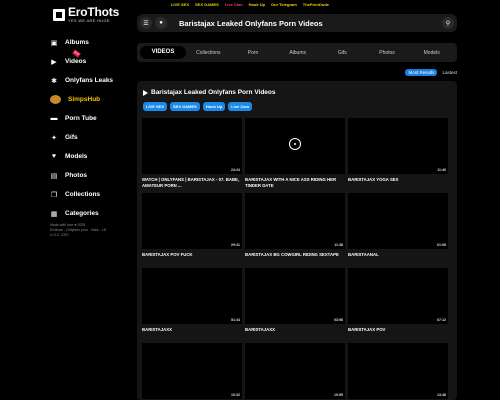  I want to click on simpshub-logo-icon, so click(55, 99).